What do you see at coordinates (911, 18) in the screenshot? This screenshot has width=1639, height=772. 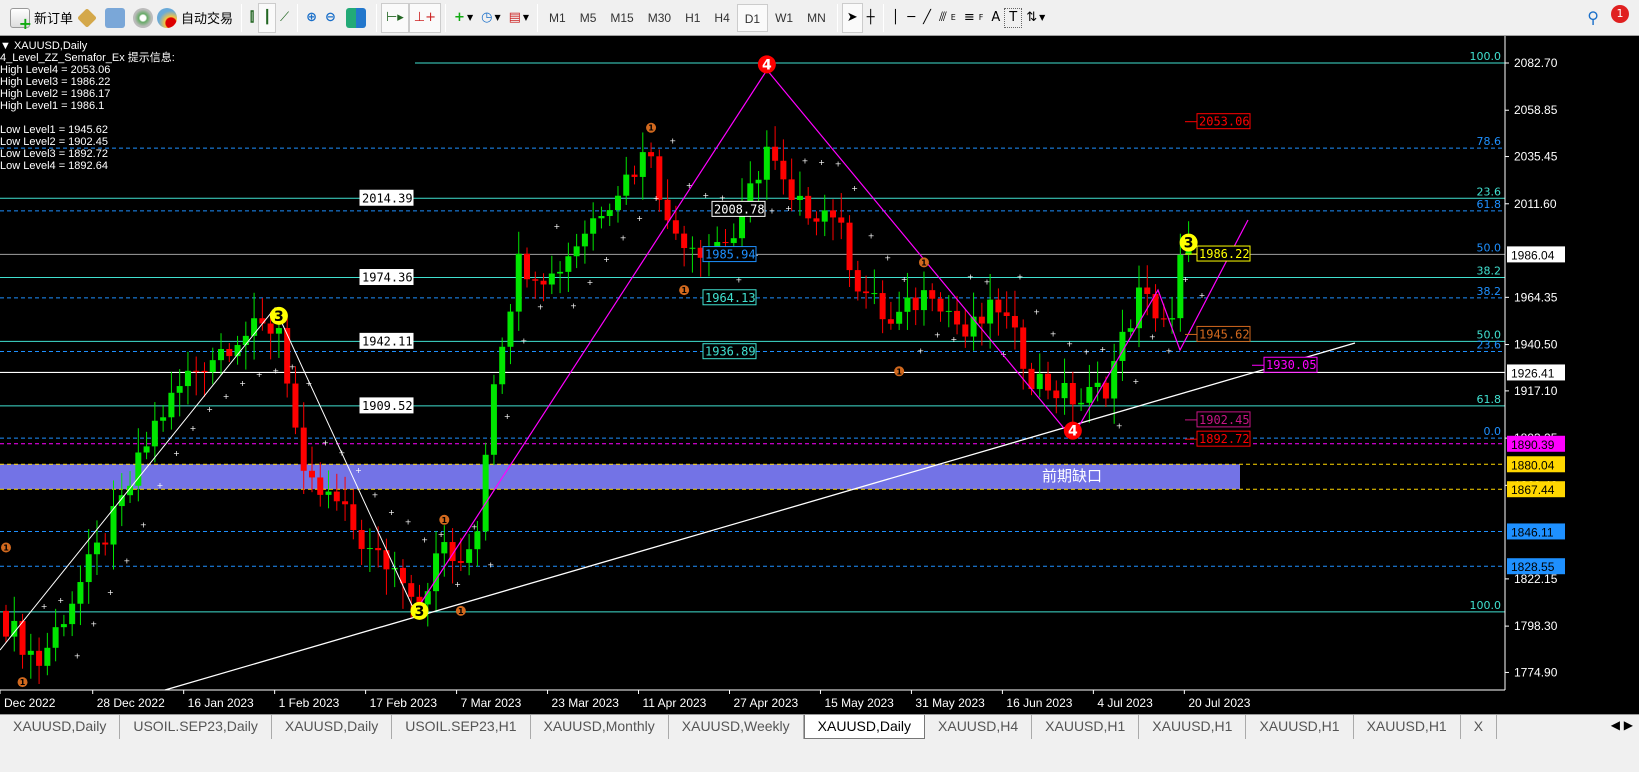 I see `horizontal-line-icon: ─` at bounding box center [911, 18].